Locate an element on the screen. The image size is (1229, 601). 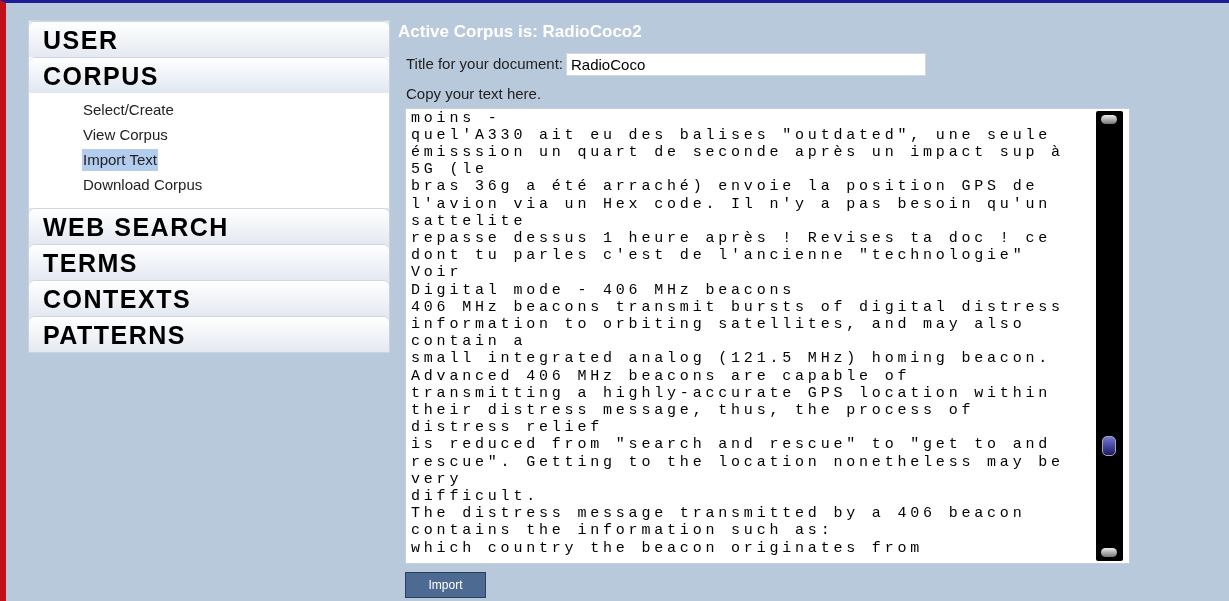
text-line: dont tu parles c'est de l'ancienne "technologie" is located at coordinates (719, 256).